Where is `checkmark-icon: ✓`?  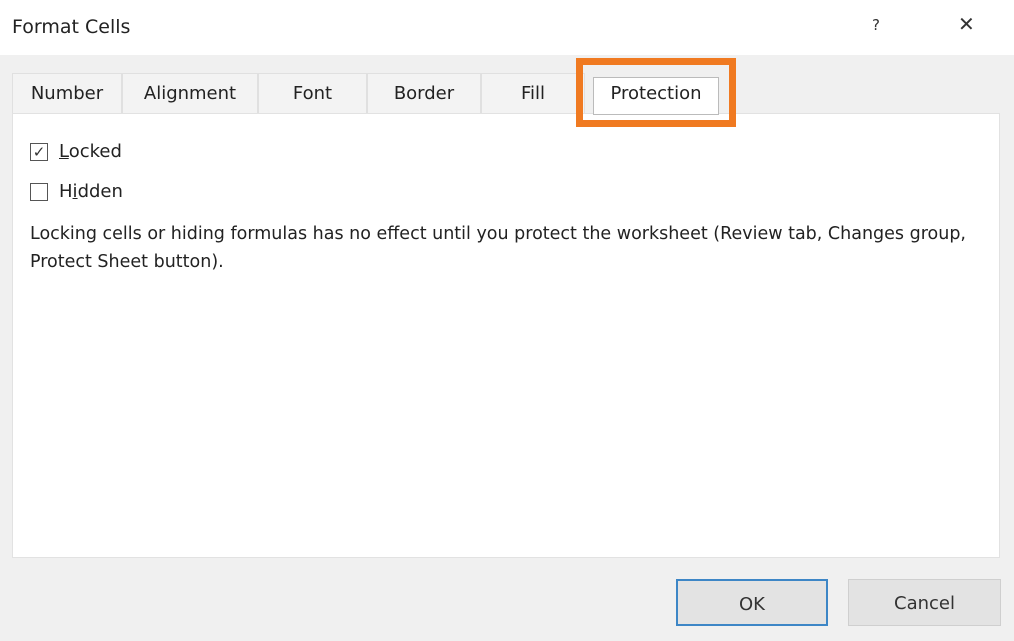
checkmark-icon: ✓ is located at coordinates (39, 152).